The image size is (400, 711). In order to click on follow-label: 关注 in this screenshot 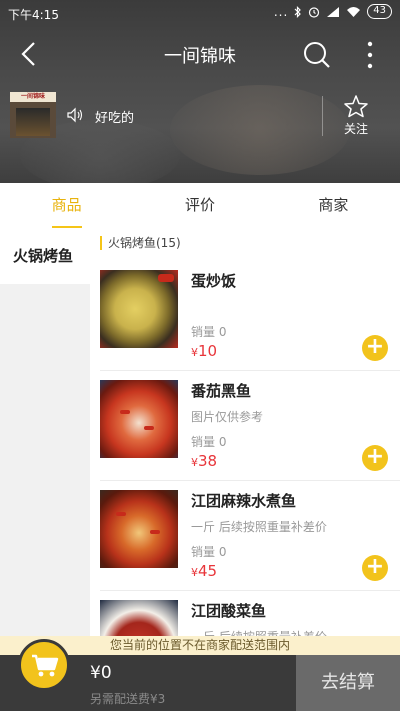, I will do `click(355, 129)`.